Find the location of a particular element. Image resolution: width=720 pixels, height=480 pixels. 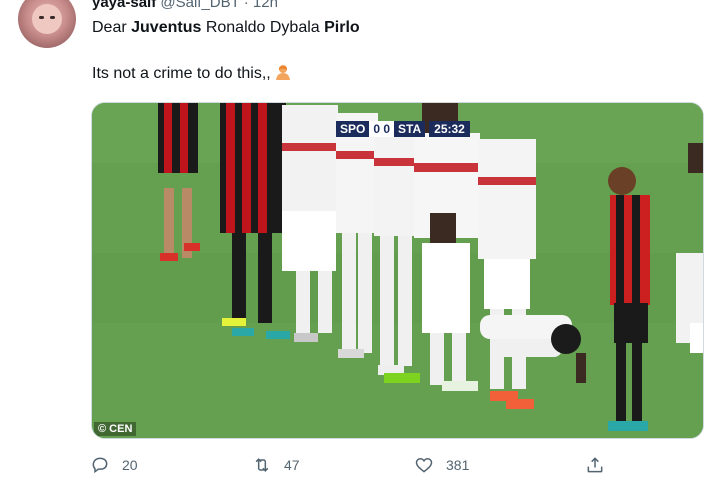

tweet-text-line-1: Dear Juventus Ronaldo Dybala Pirlo is located at coordinates (226, 28).